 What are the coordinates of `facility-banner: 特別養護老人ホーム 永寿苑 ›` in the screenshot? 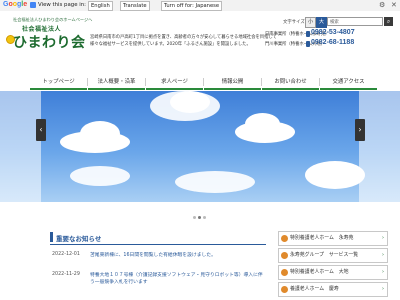 It's located at (333, 238).